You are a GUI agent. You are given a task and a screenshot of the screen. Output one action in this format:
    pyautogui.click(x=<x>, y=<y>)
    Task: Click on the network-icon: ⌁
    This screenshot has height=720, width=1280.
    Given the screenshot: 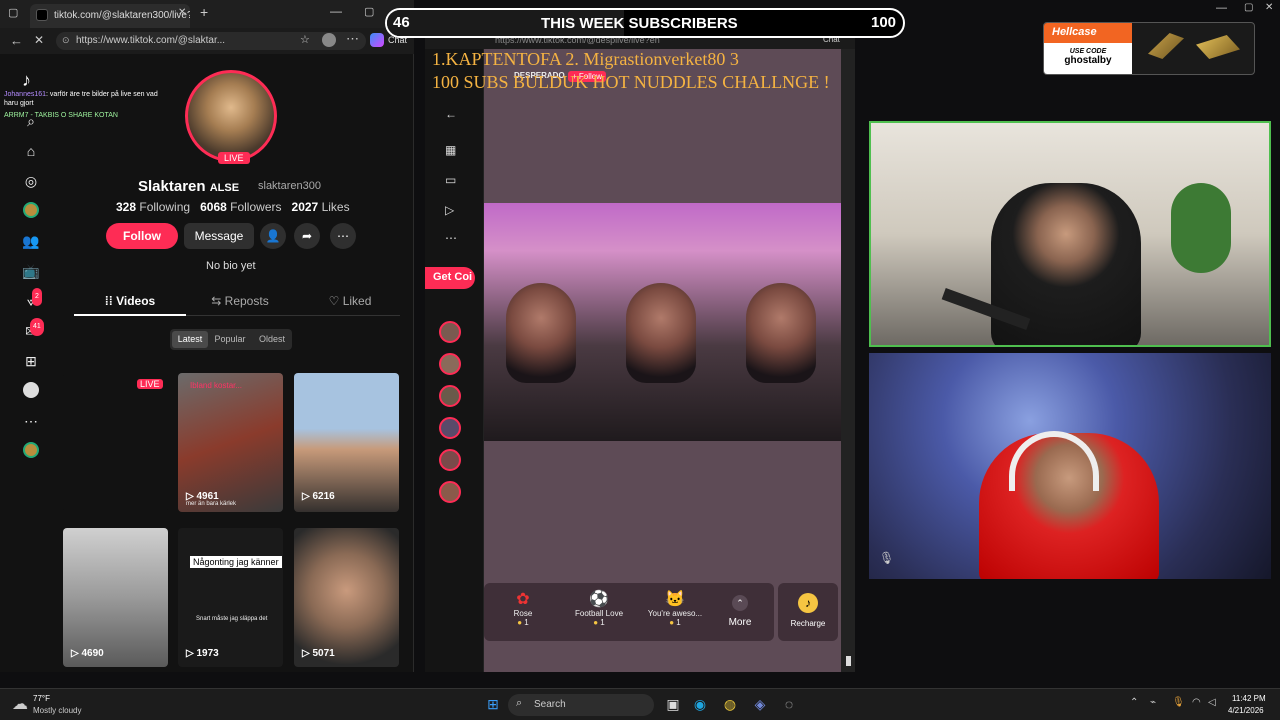 What is the action you would take?
    pyautogui.click(x=1153, y=702)
    